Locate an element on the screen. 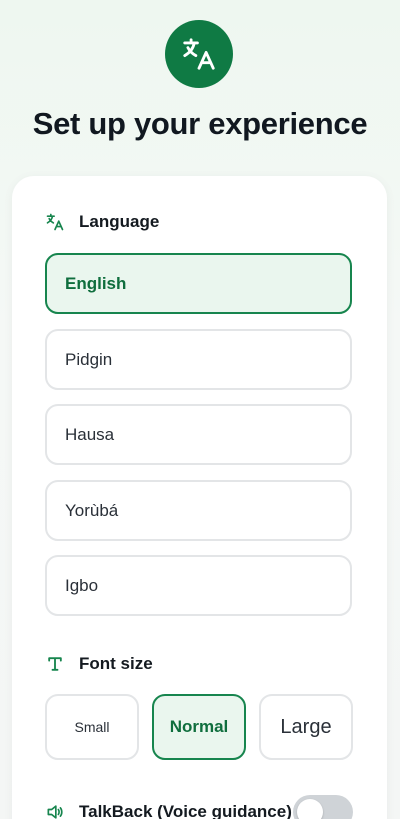 The width and height of the screenshot is (400, 819). speaker-icon is located at coordinates (55, 810).